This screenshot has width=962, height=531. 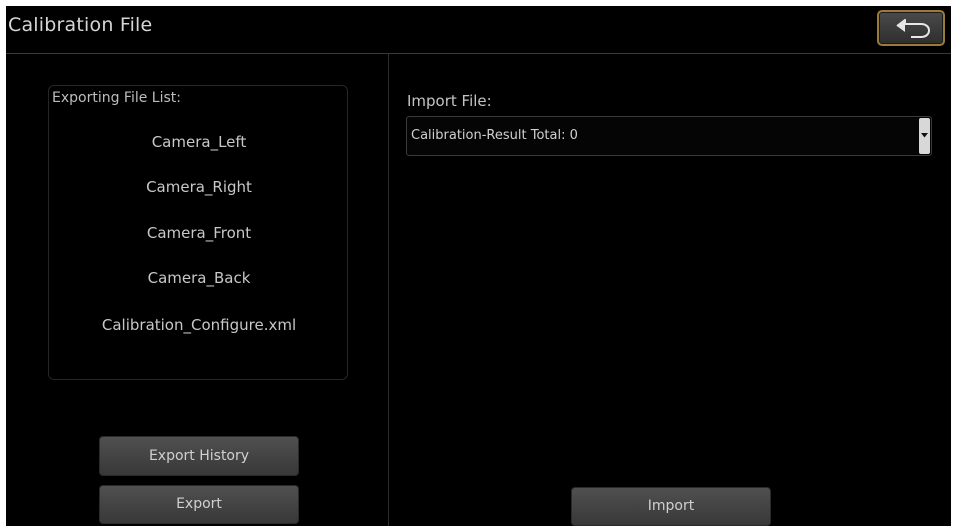 What do you see at coordinates (199, 504) in the screenshot?
I see `export-button: Export` at bounding box center [199, 504].